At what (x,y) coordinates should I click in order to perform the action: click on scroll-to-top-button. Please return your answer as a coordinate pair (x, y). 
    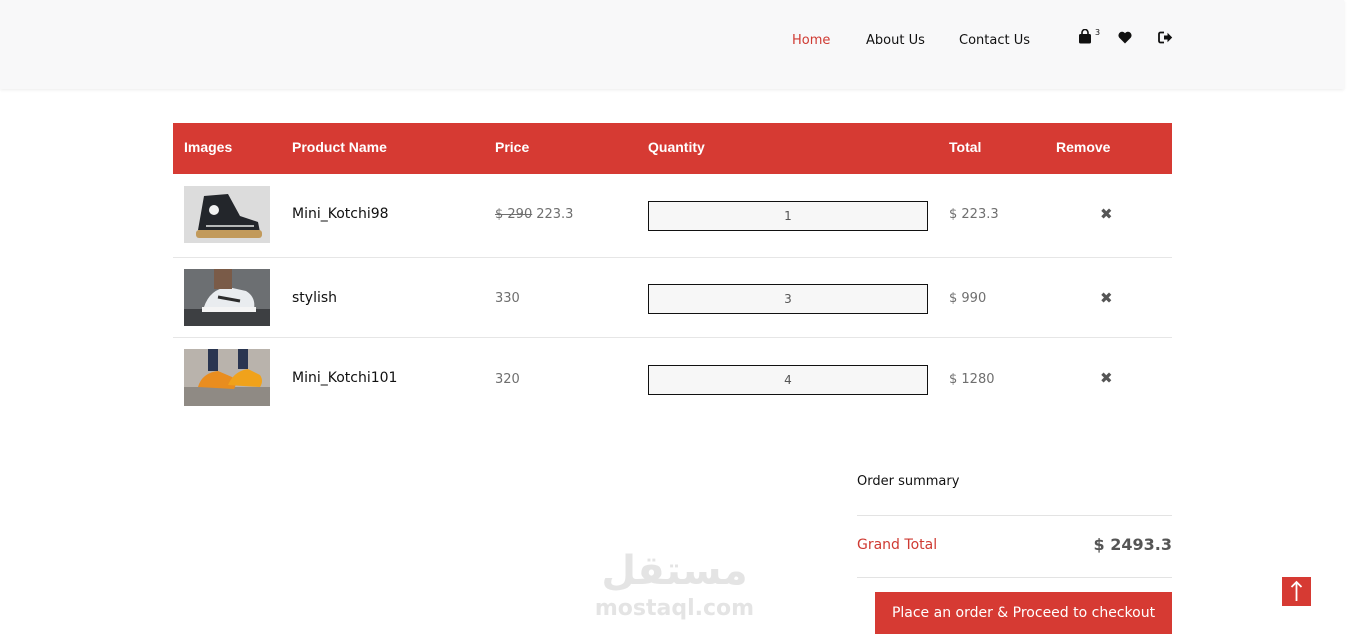
    Looking at the image, I should click on (1296, 591).